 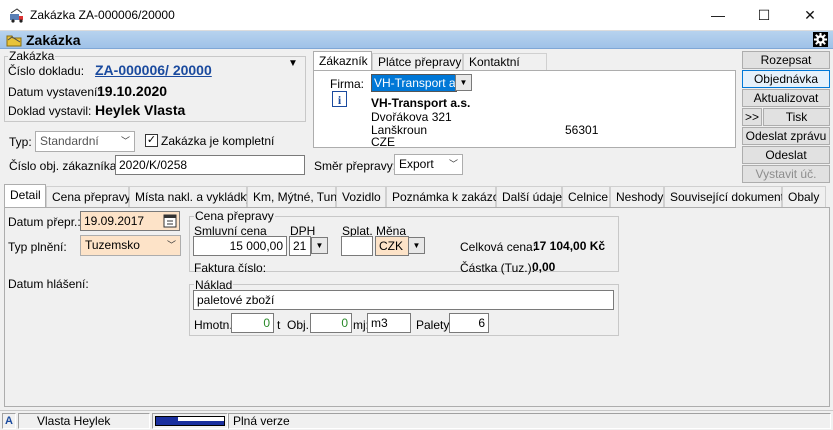 I want to click on refresh-button: Aktualizovat, so click(x=786, y=98).